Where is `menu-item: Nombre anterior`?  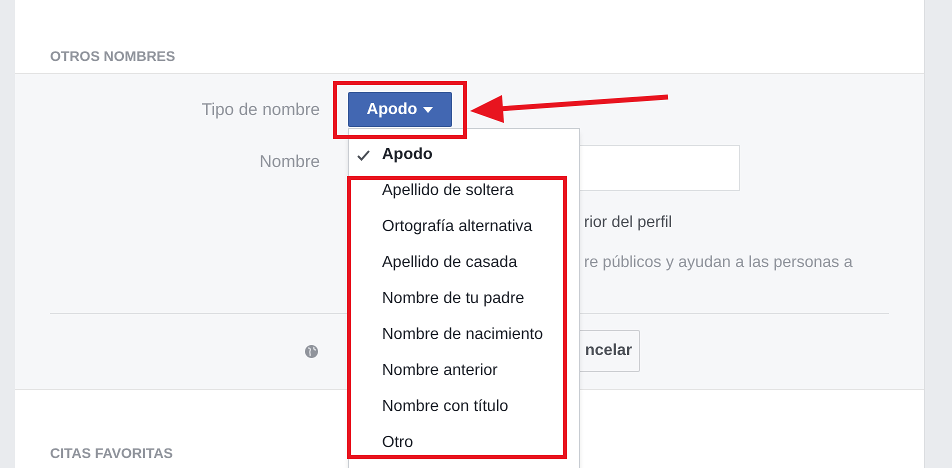
menu-item: Nombre anterior is located at coordinates (440, 371).